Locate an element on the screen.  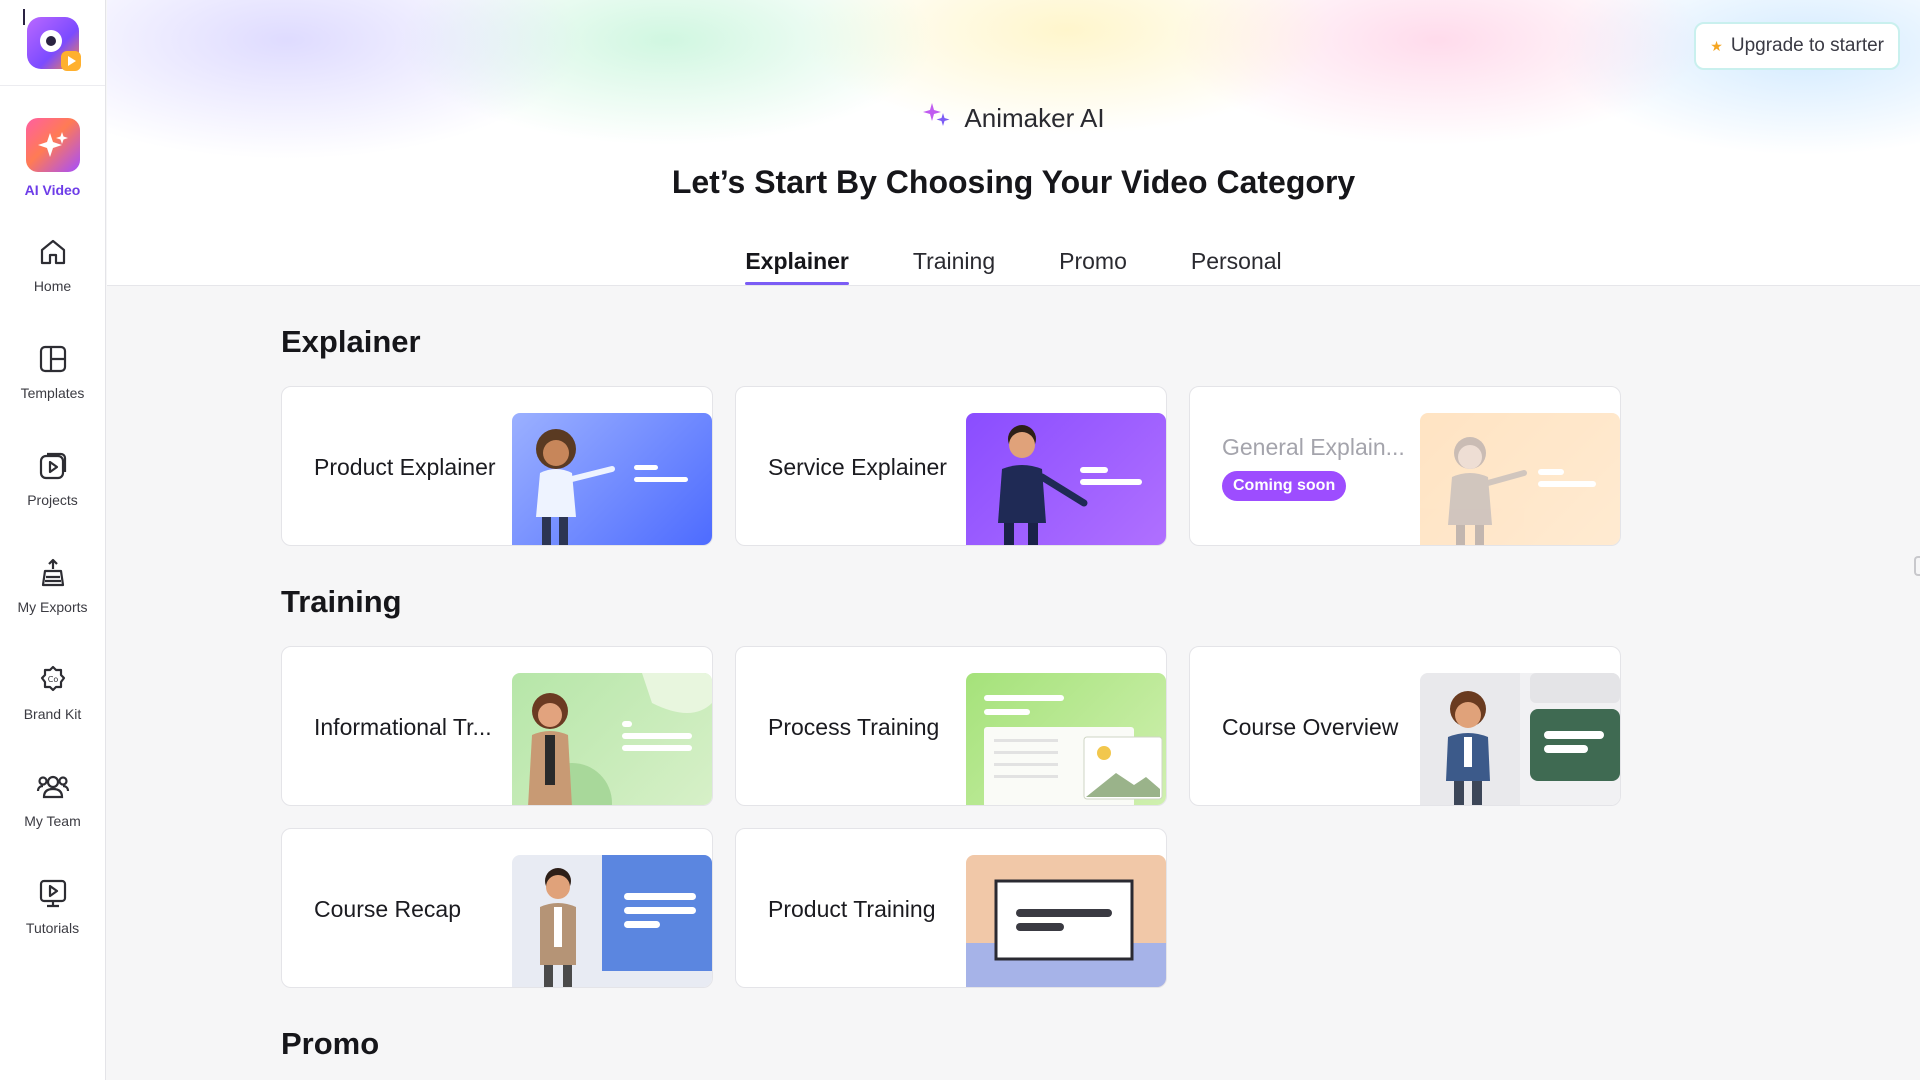
card-label: Course Recap is located at coordinates (388, 908).